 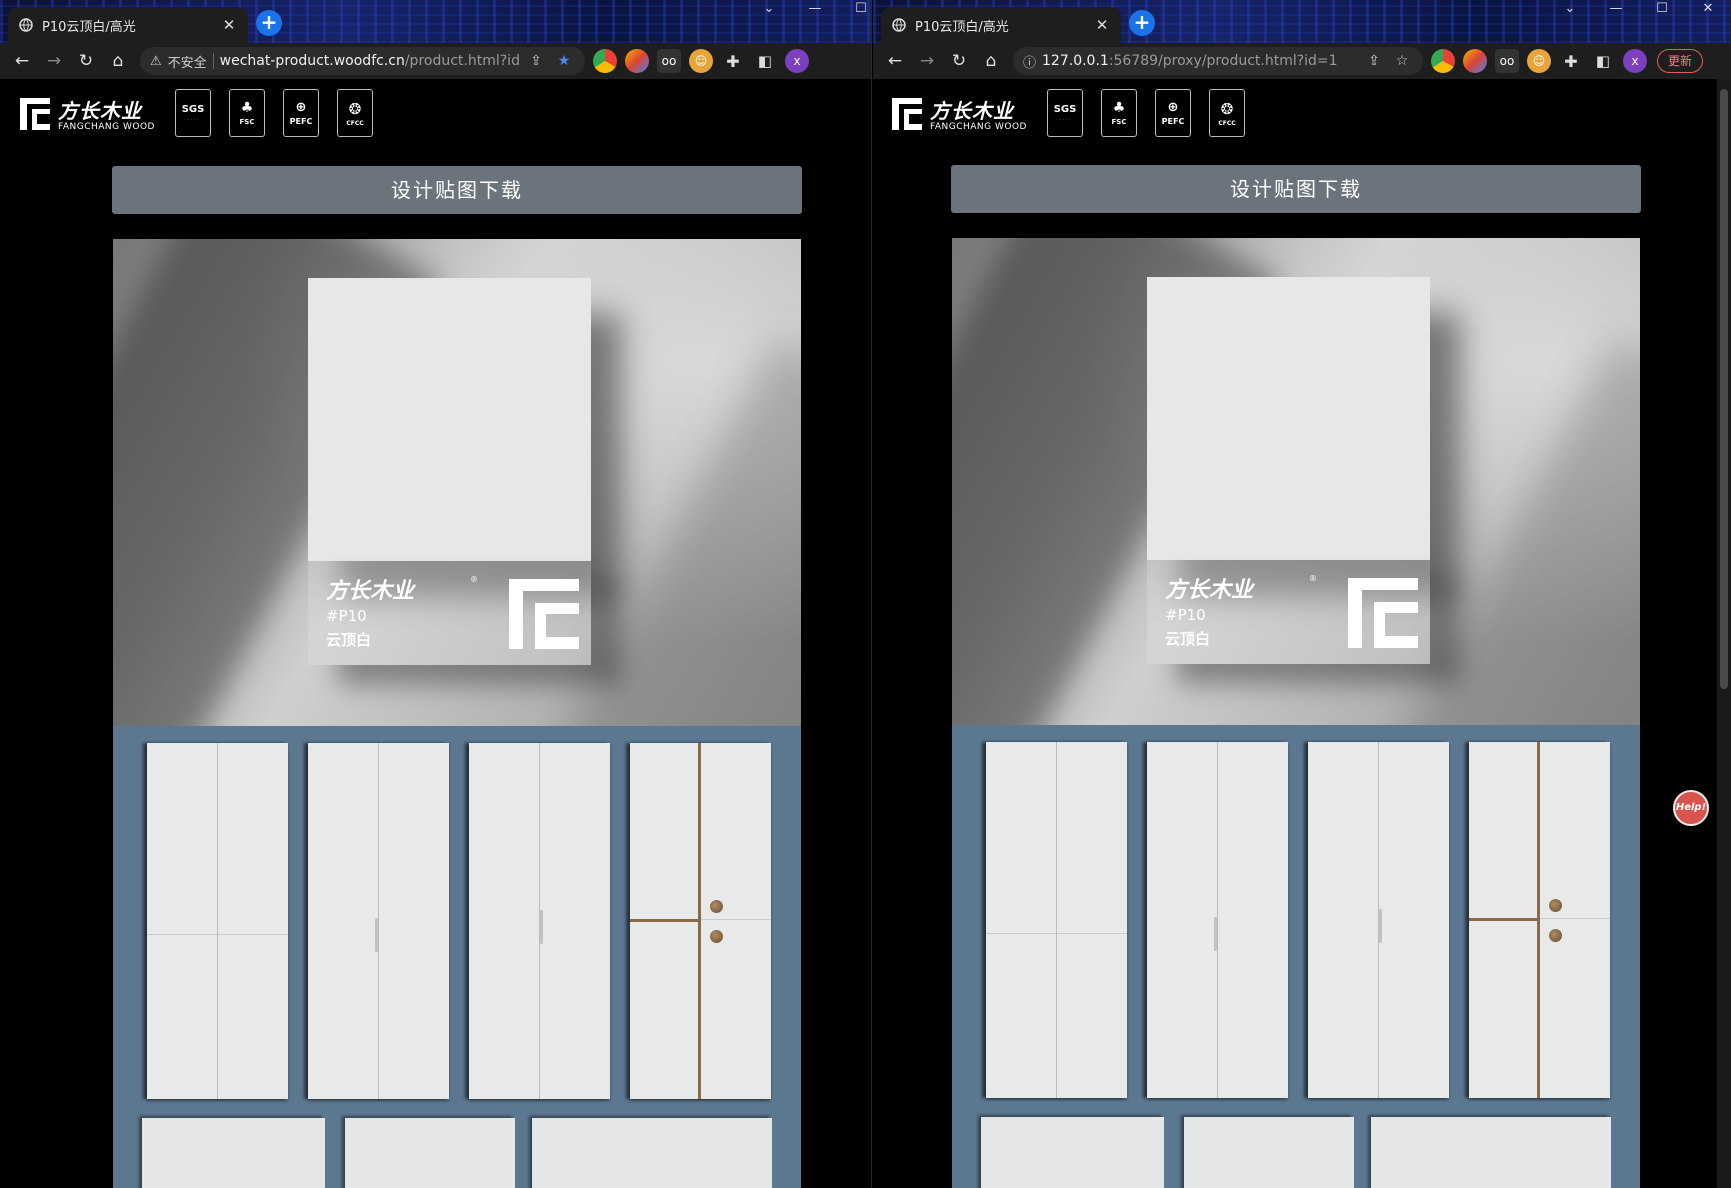 I want to click on tab-strip: P10云顶白/高光 ✕ + ⌄ — ☐, so click(x=435, y=21).